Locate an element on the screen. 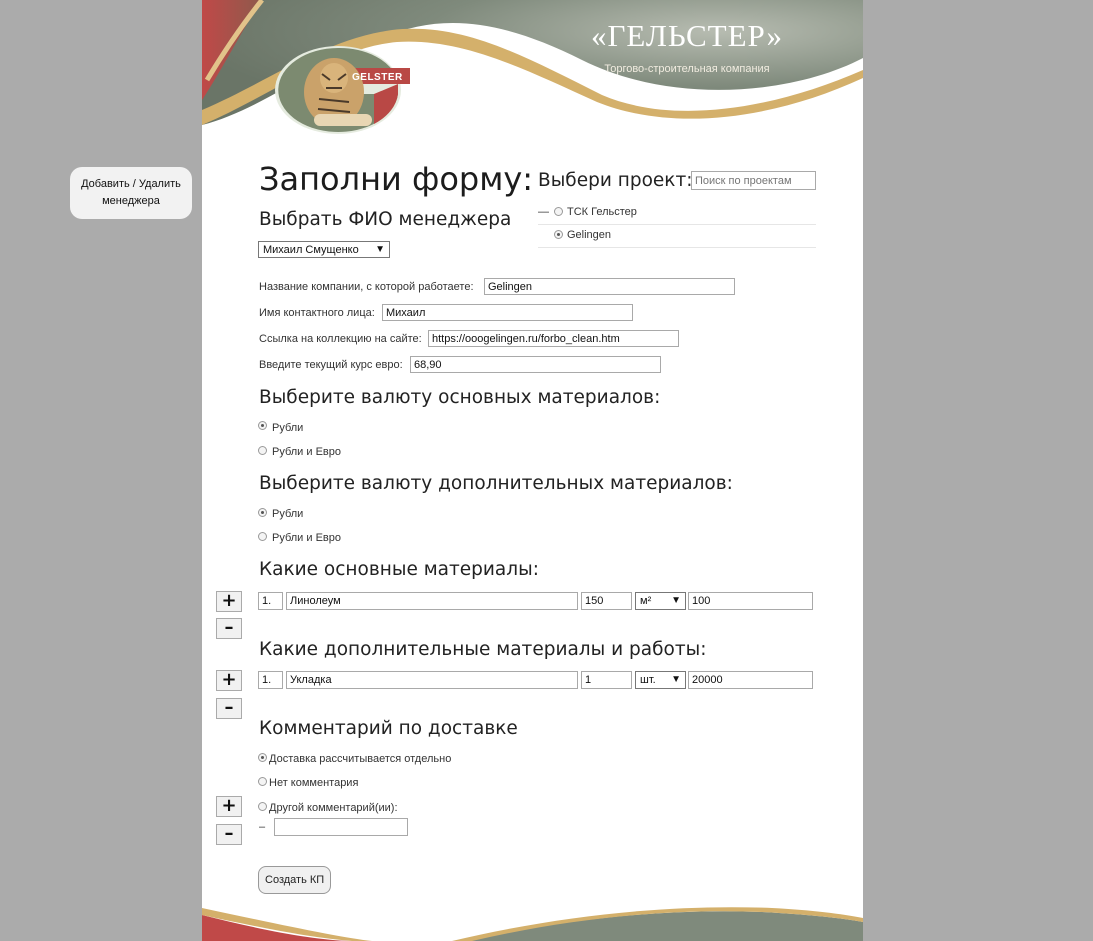 The width and height of the screenshot is (1093, 941). brand-title: «ГЕЛЬСТЕР» is located at coordinates (687, 35).